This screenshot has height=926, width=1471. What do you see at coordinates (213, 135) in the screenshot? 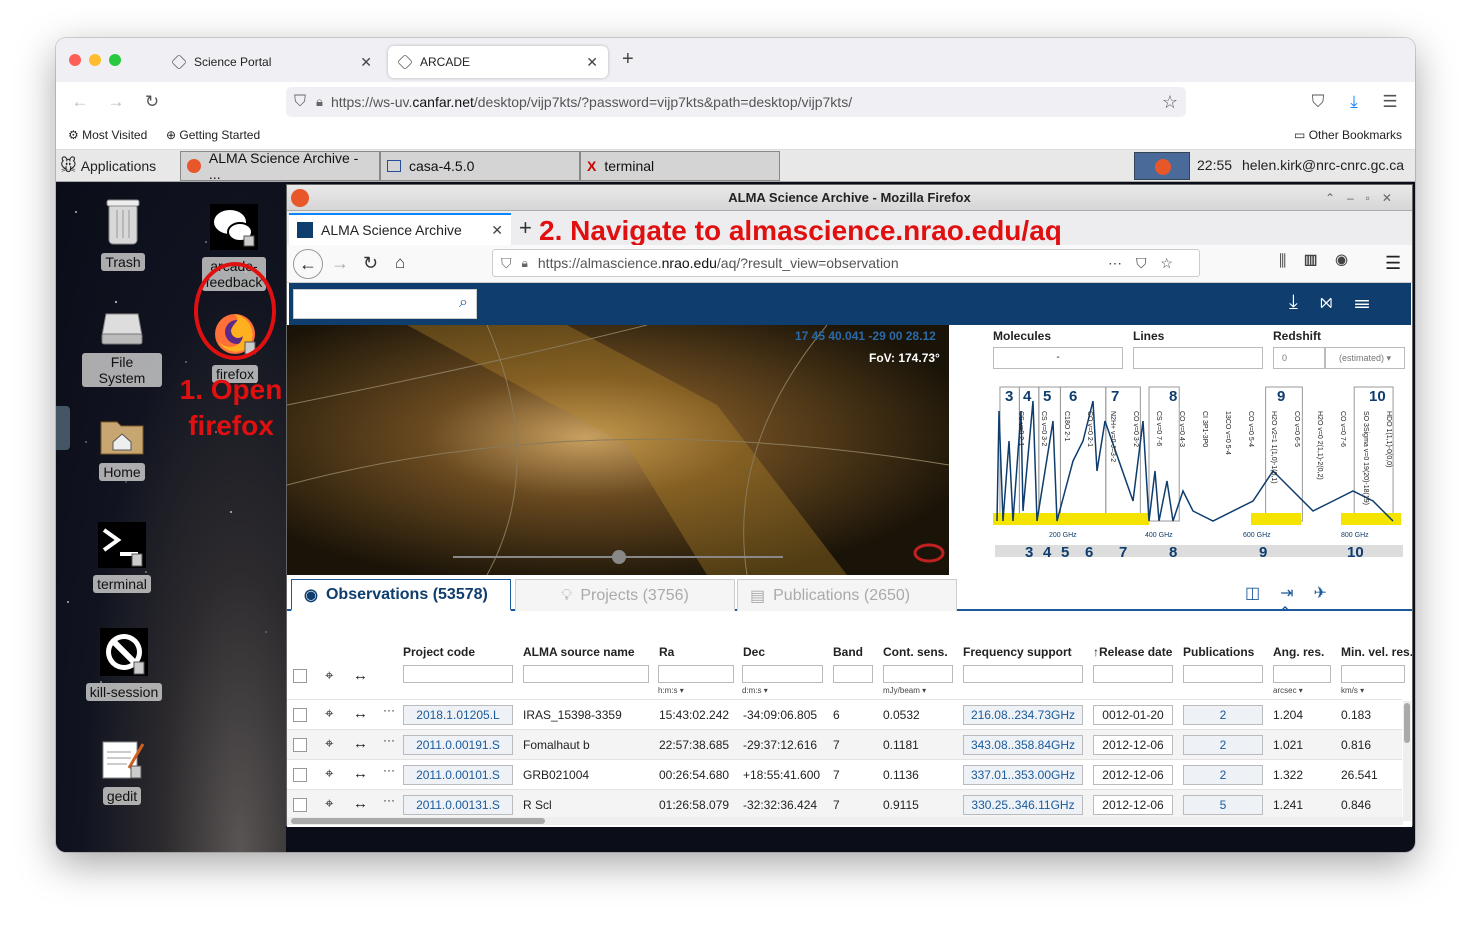
I see `bookmark-getting-started: ⊕ Getting Started` at bounding box center [213, 135].